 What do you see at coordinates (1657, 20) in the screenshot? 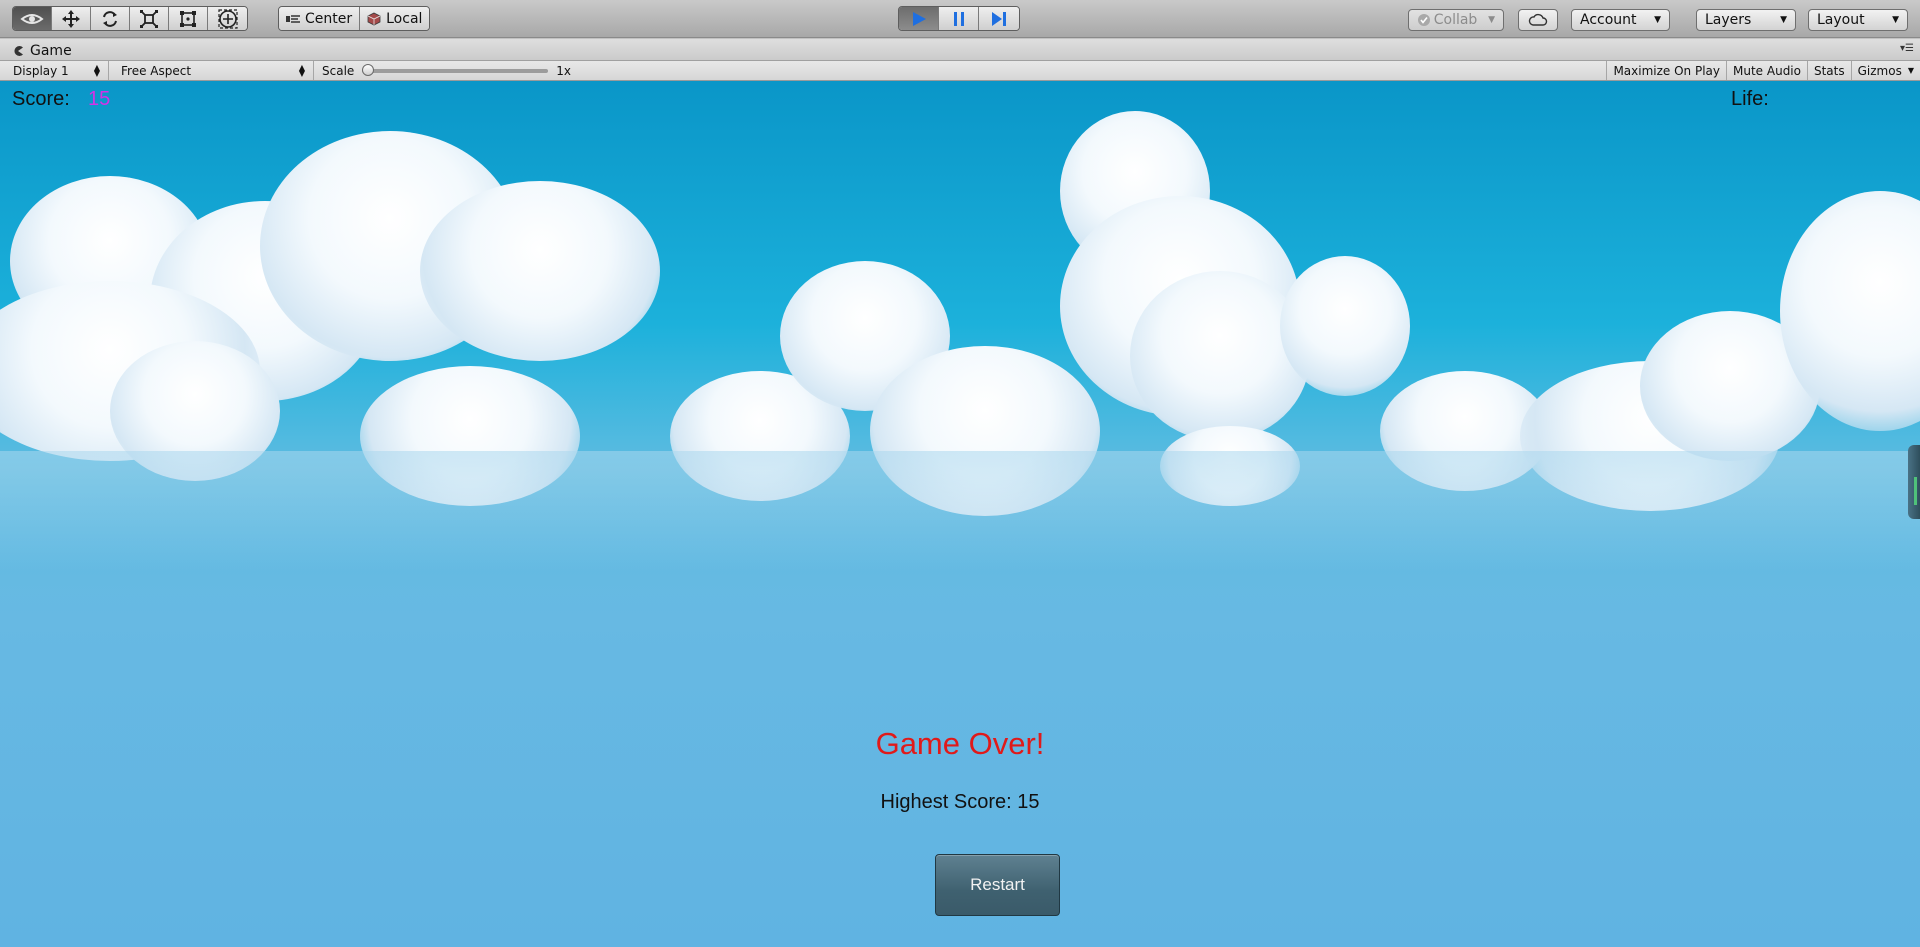
I see `account-dropdown-arrow-icon: ▼` at bounding box center [1657, 20].